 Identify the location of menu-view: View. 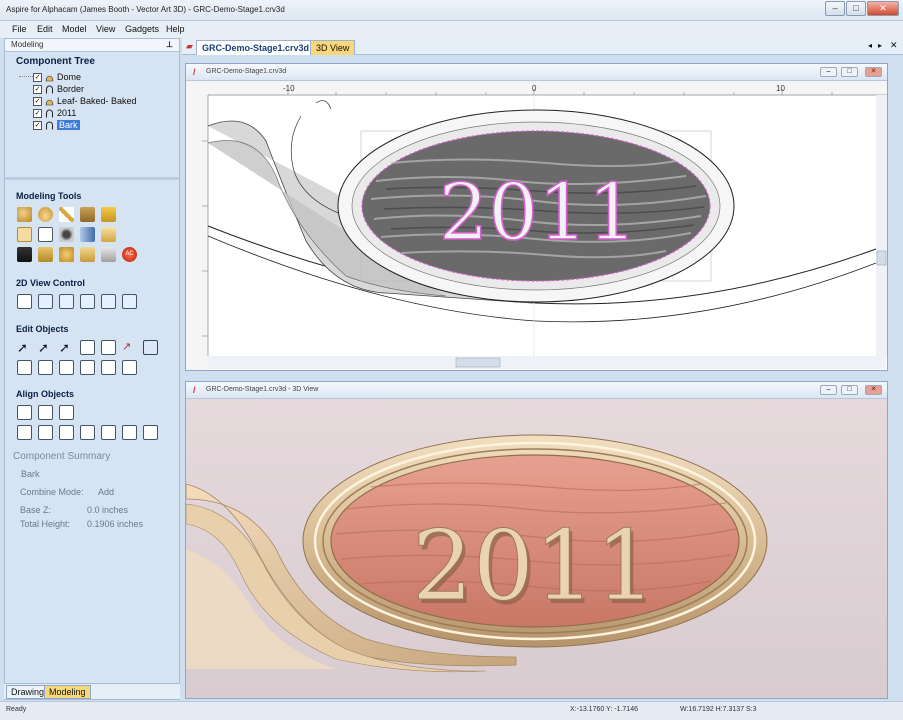
(105, 29).